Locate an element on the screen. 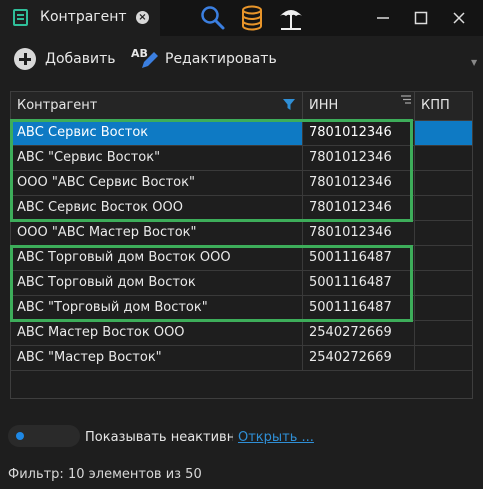 This screenshot has width=483, height=489. cell-name: АВС Сервис Восток is located at coordinates (157, 133).